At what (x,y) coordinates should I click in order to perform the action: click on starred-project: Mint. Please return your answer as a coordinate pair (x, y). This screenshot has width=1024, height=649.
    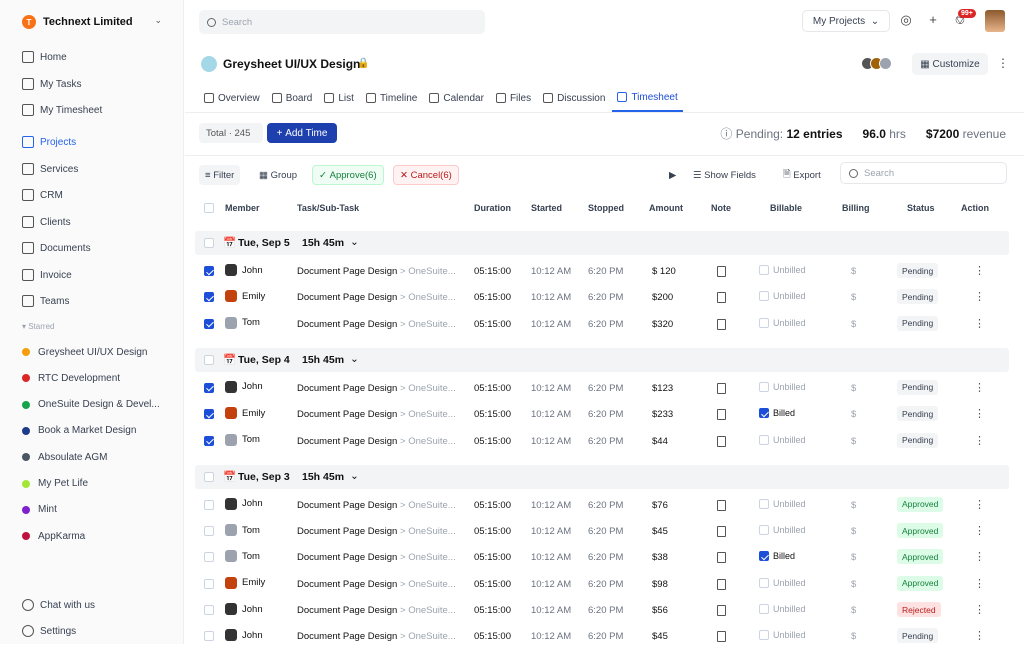
    Looking at the image, I should click on (39, 510).